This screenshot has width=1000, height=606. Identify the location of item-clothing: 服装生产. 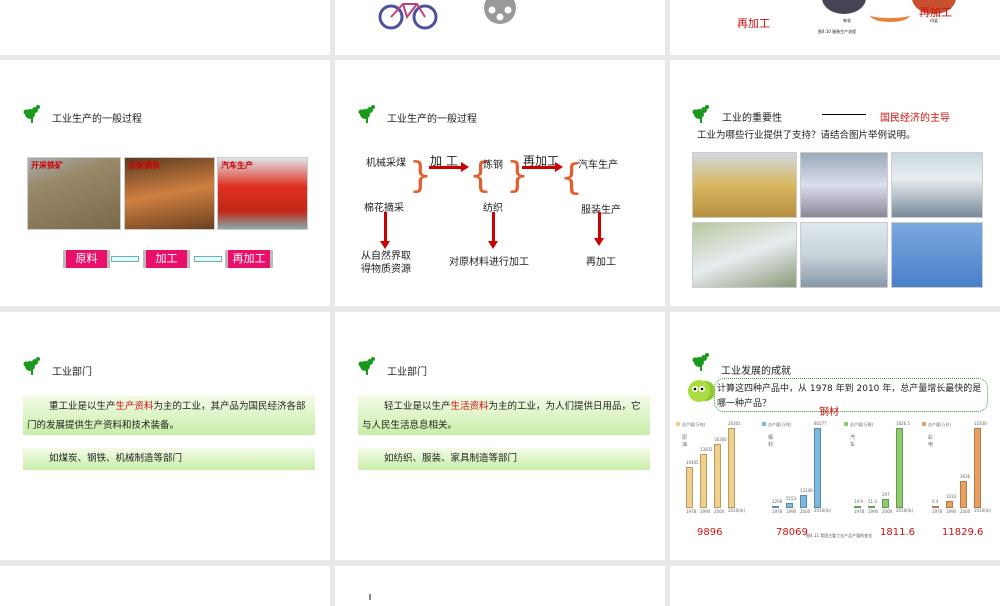
(601, 210).